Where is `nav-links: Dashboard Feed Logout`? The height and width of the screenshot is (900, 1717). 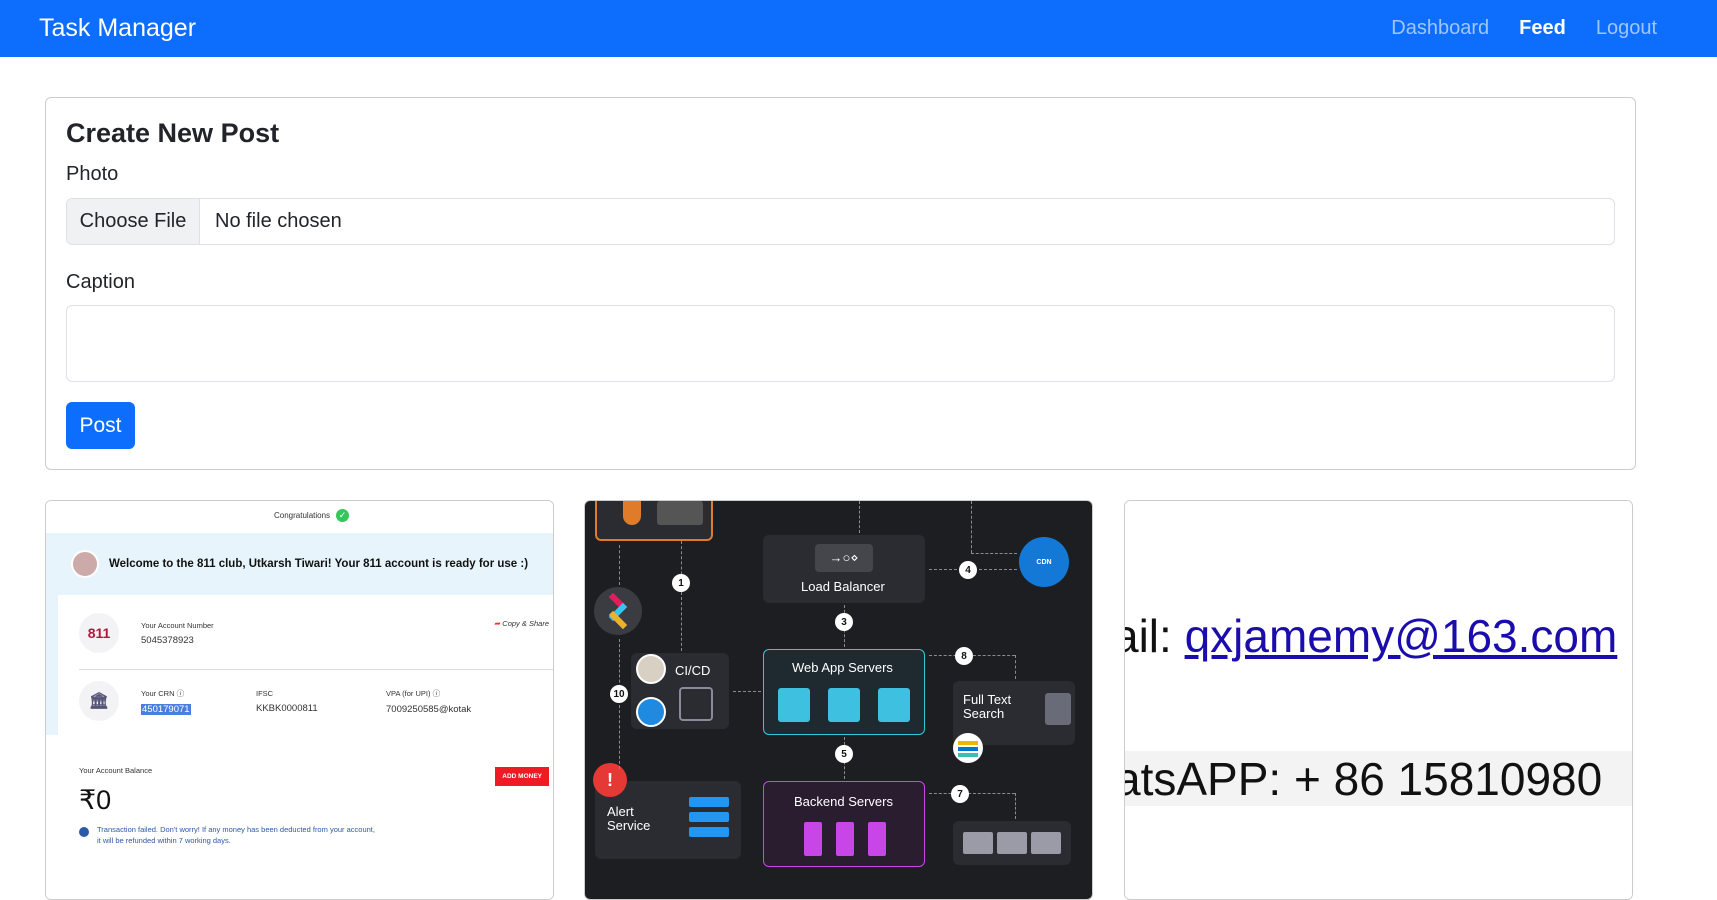
nav-links: Dashboard Feed Logout is located at coordinates (1524, 28).